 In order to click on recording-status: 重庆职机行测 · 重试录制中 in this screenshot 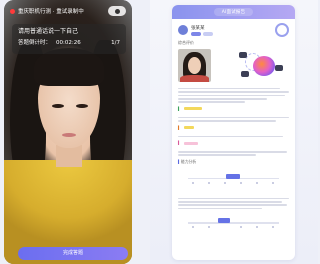, I will do `click(51, 12)`.